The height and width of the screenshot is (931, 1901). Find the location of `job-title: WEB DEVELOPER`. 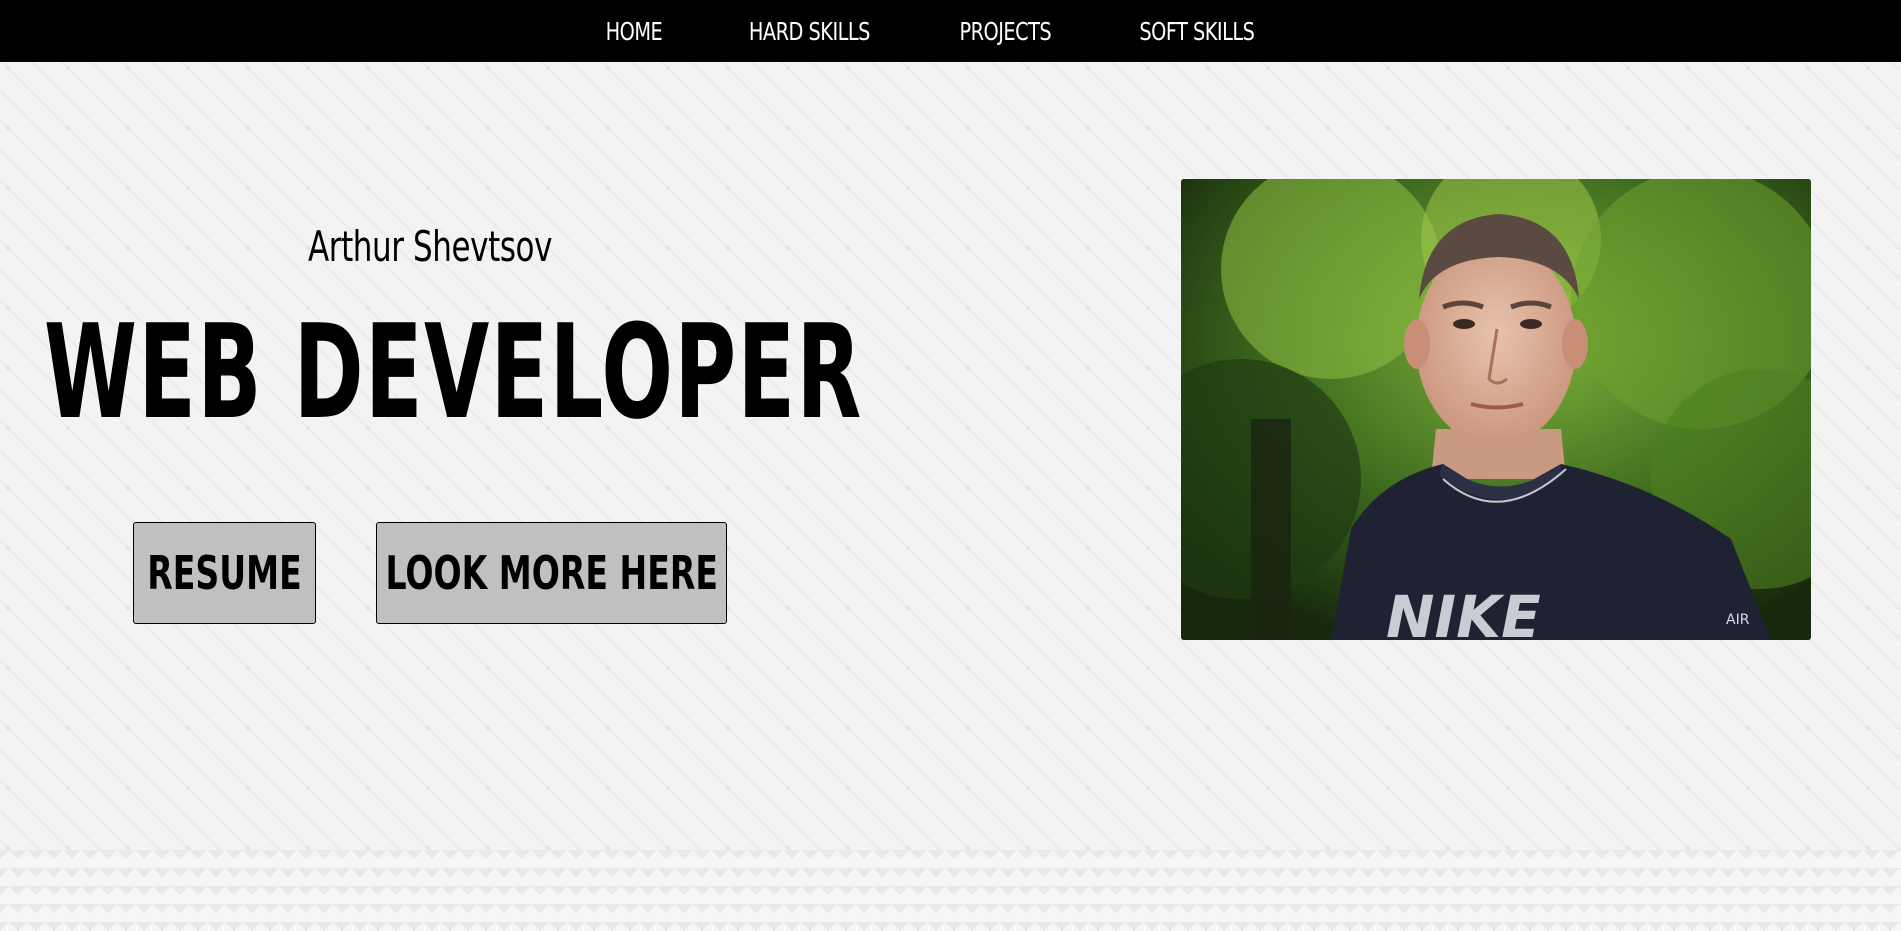

job-title: WEB DEVELOPER is located at coordinates (453, 372).